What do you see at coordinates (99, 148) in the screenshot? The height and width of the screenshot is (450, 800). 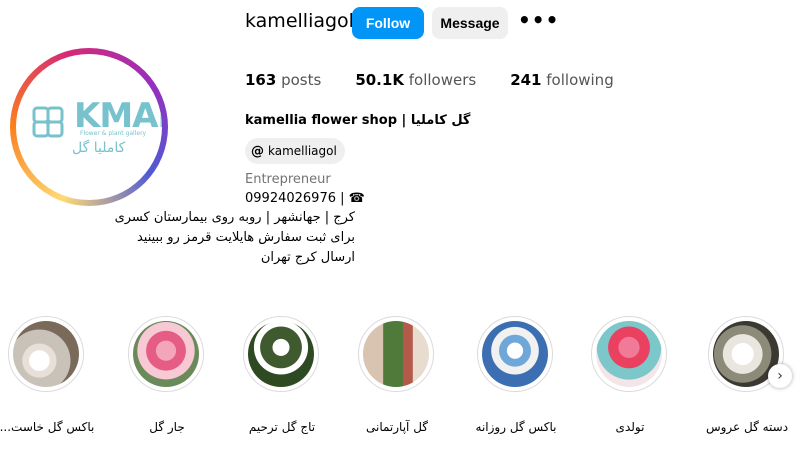 I see `logo-persian-text: کاملیا گل` at bounding box center [99, 148].